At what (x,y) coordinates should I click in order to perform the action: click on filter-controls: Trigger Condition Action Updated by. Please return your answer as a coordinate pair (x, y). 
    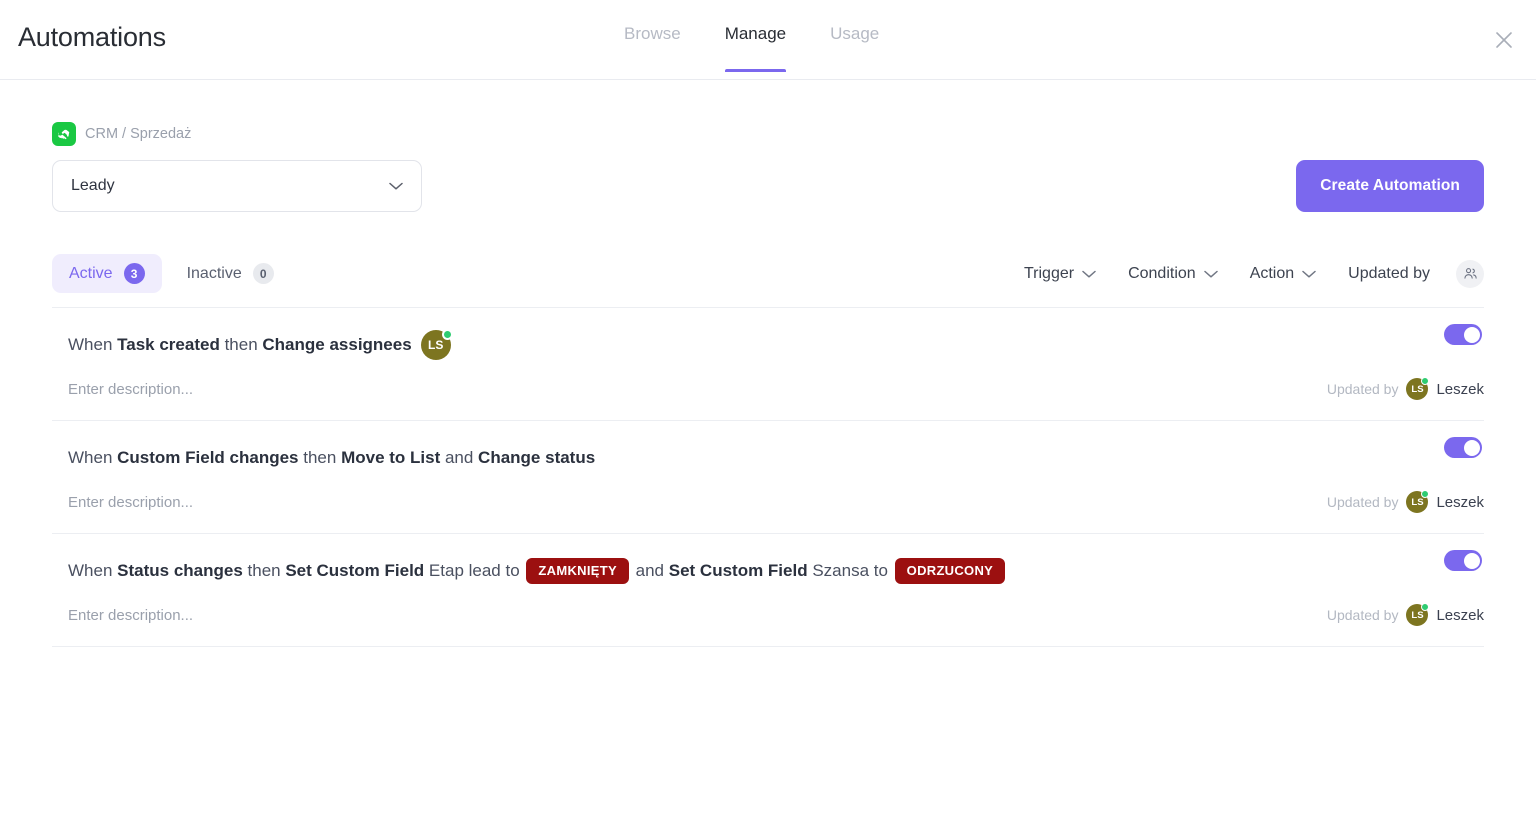
    Looking at the image, I should click on (1246, 274).